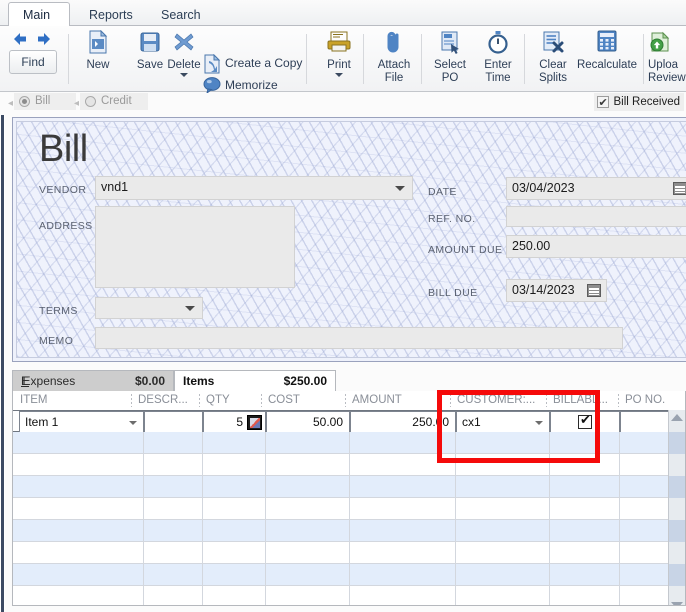 The height and width of the screenshot is (612, 686). I want to click on radio-bill: ◂ Bill, so click(42, 101).